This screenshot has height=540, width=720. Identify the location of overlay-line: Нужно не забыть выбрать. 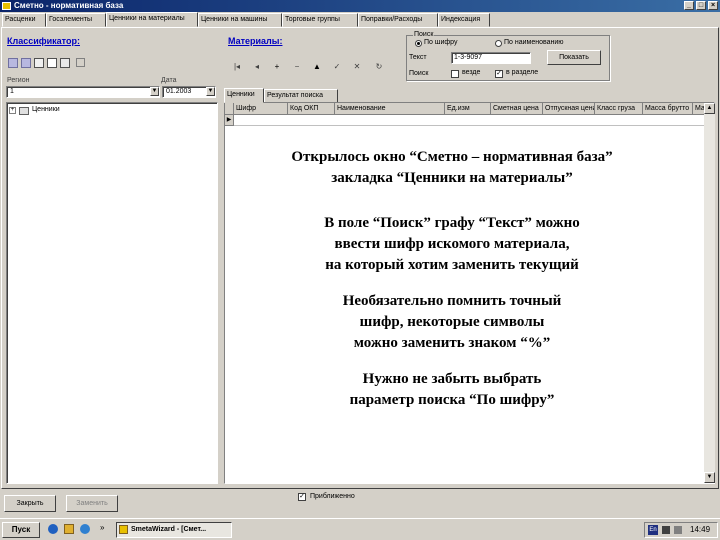
(452, 379).